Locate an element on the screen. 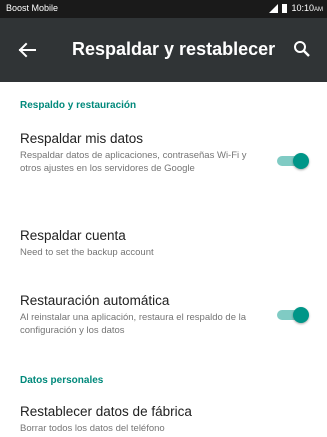 This screenshot has width=327, height=437. status-icons: 10:10AM is located at coordinates (296, 8).